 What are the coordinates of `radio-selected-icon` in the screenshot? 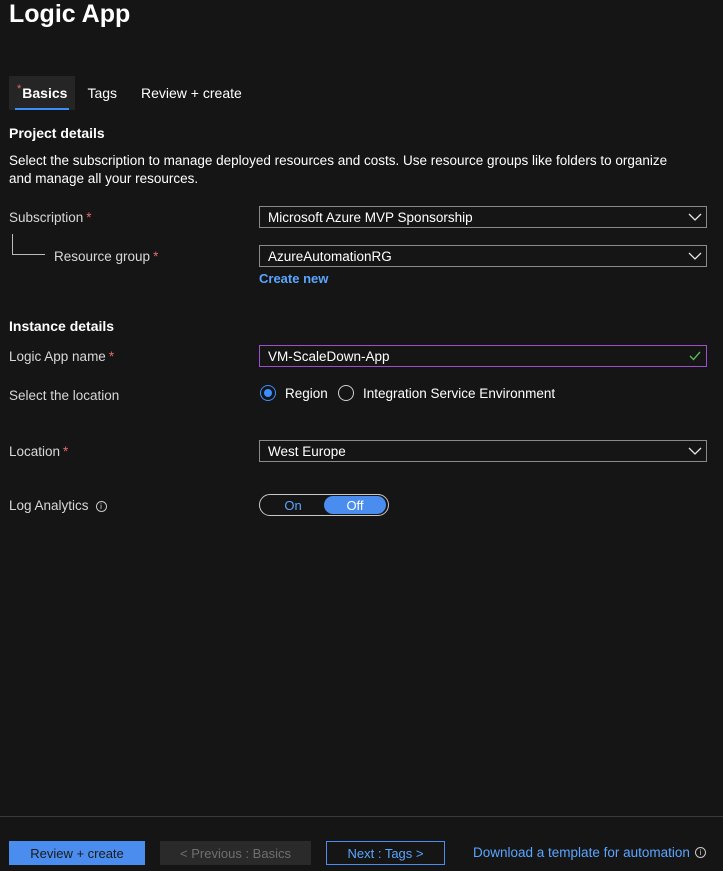 It's located at (268, 393).